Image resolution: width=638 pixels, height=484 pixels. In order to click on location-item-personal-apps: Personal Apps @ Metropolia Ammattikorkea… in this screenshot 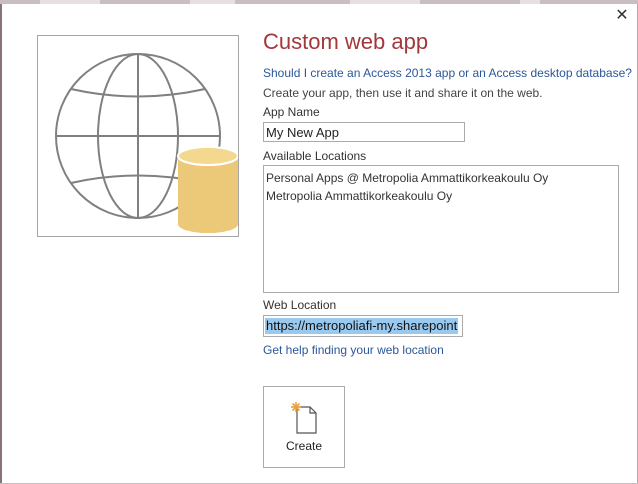, I will do `click(407, 178)`.